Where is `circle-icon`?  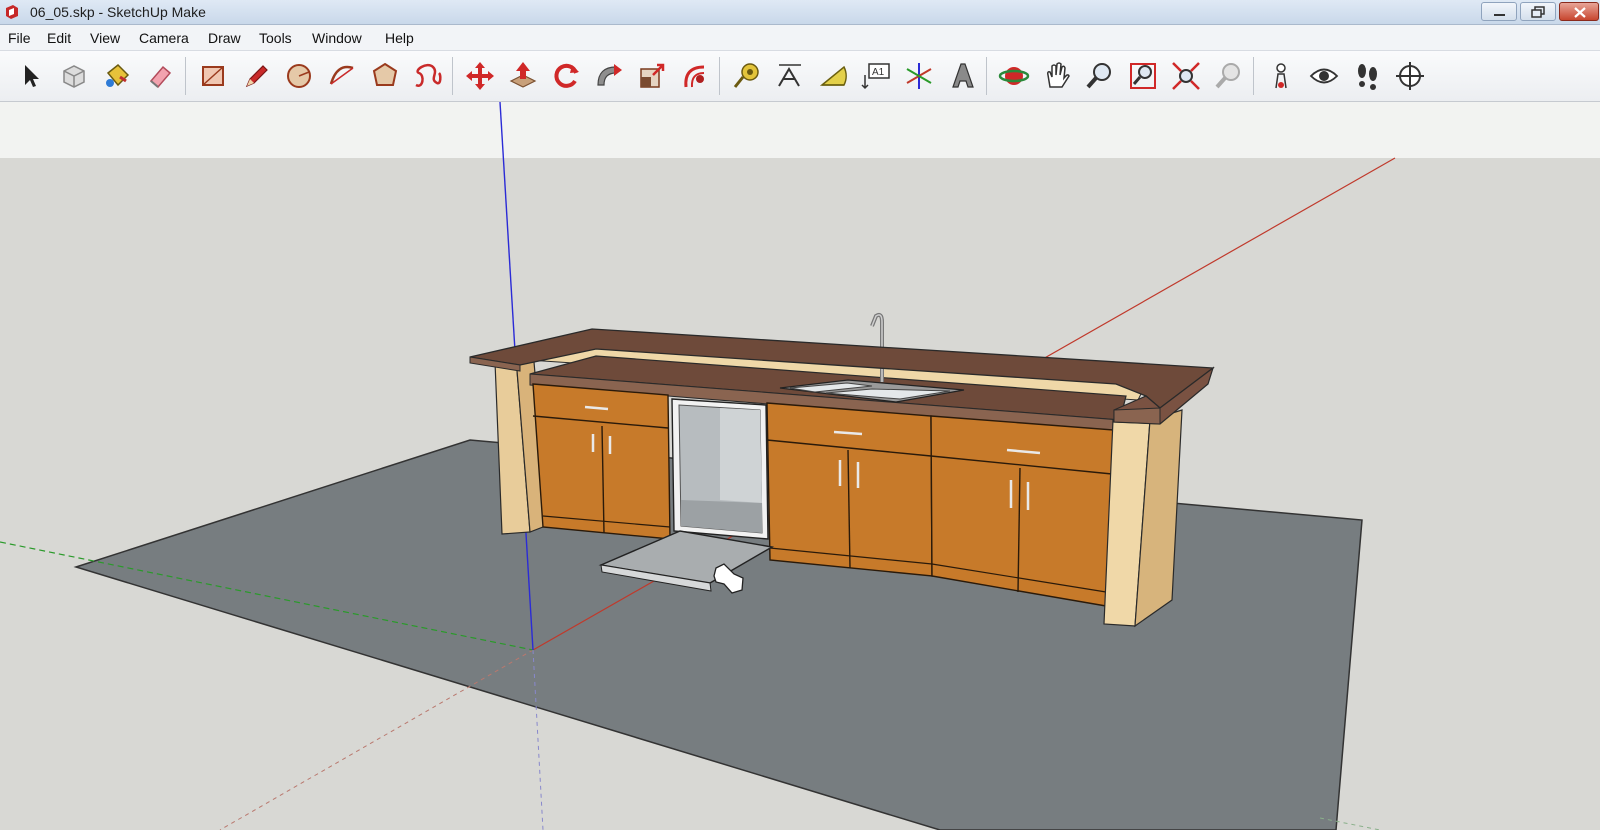 circle-icon is located at coordinates (299, 76).